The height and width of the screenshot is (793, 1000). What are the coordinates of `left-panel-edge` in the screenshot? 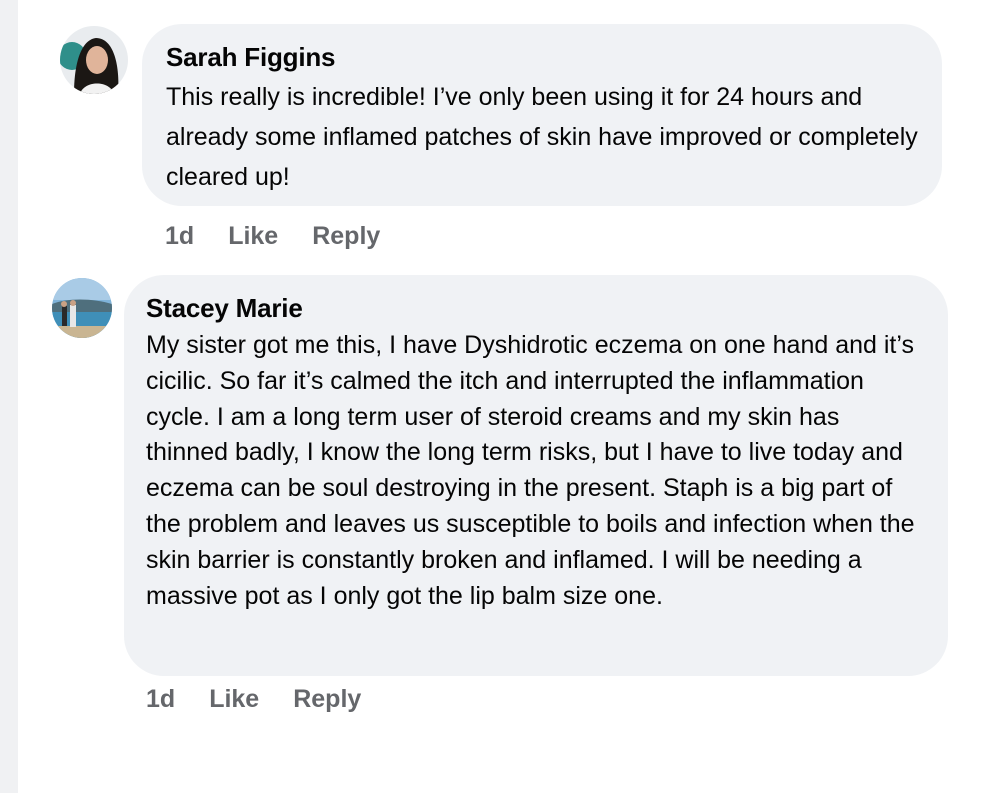 It's located at (9, 396).